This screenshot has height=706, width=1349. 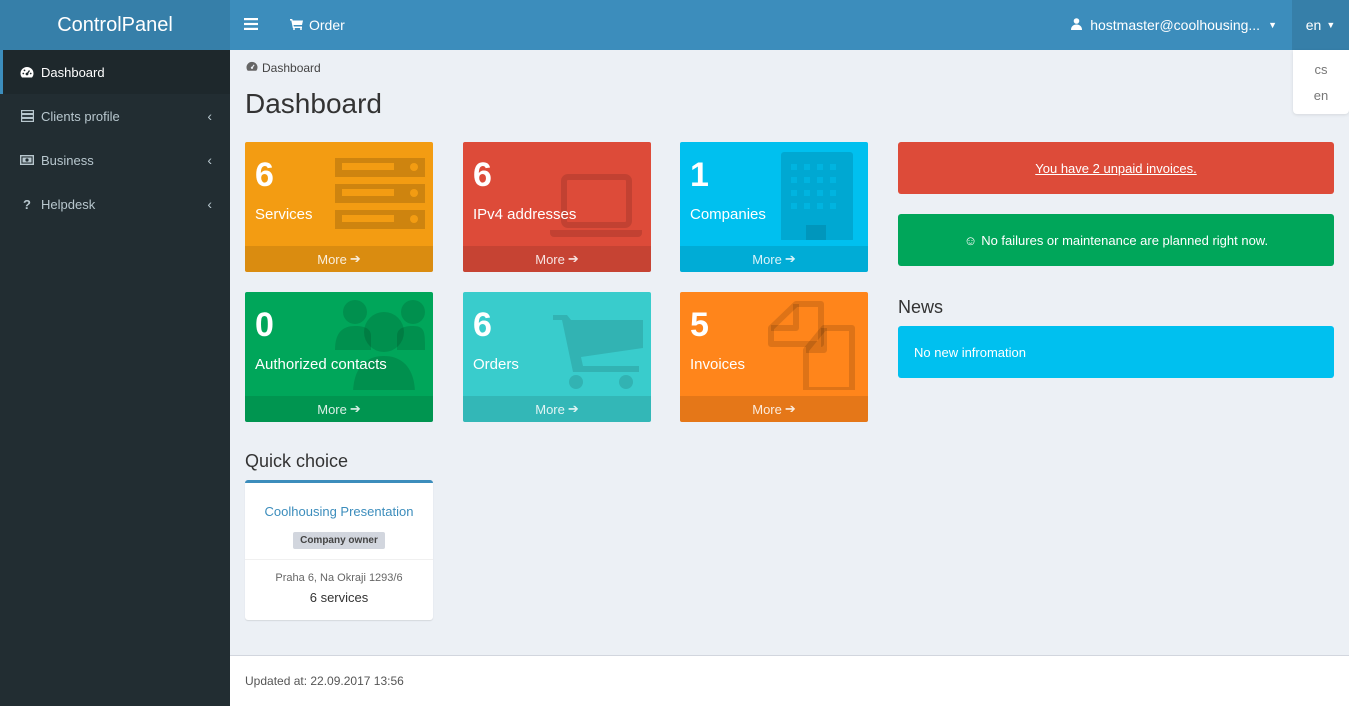 What do you see at coordinates (67, 160) in the screenshot?
I see `sidebar-item-label: Business` at bounding box center [67, 160].